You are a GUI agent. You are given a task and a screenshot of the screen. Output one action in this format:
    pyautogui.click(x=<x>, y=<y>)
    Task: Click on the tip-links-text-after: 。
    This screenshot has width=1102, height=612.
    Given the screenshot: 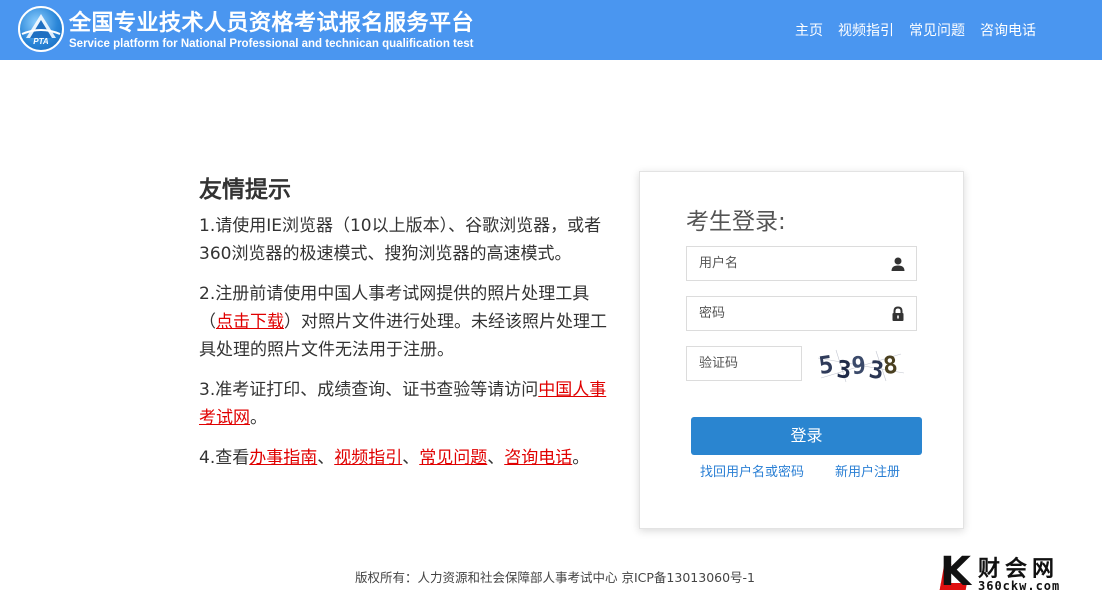 What is the action you would take?
    pyautogui.click(x=581, y=458)
    